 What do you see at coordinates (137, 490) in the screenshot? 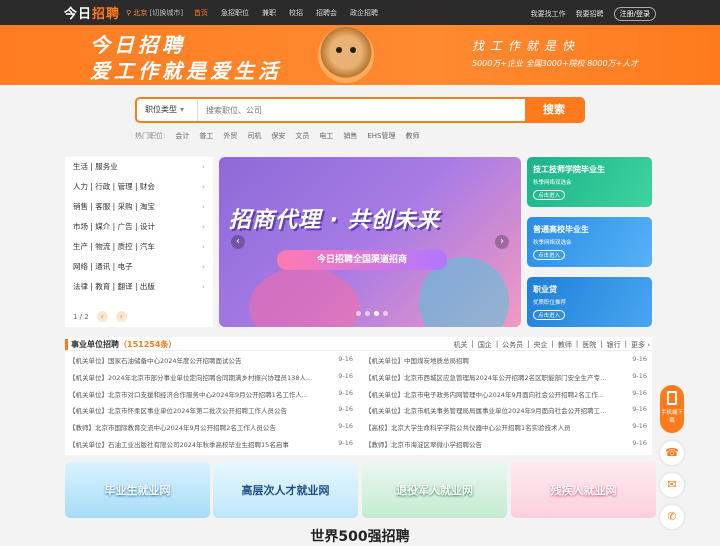
I see `graduate-jobs-banner: 毕业生就业网` at bounding box center [137, 490].